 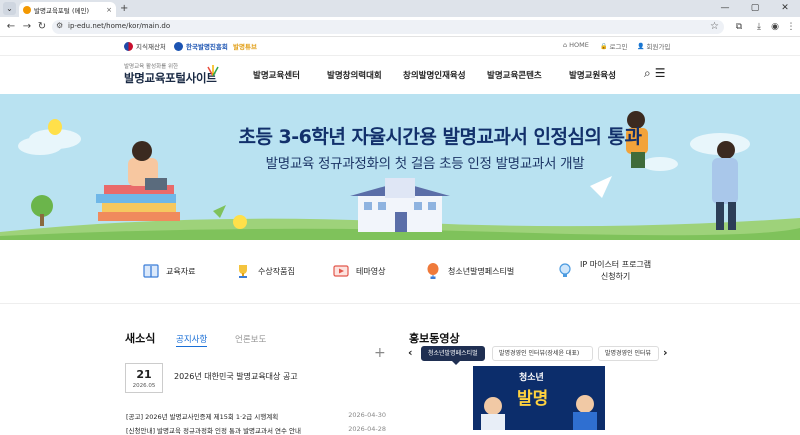 I want to click on news-row-date: 2026-04-30, so click(x=367, y=415).